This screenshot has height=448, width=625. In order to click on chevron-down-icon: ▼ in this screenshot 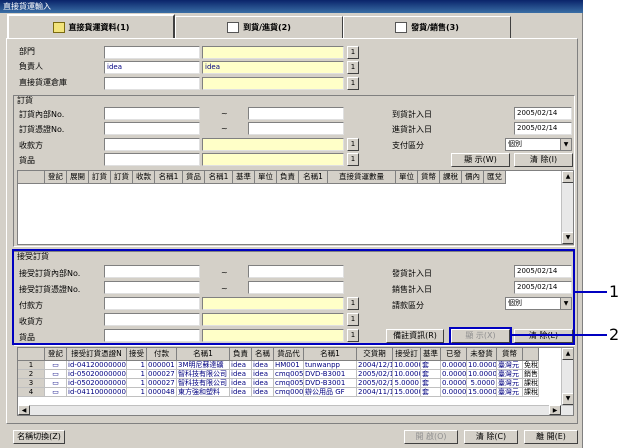, I will do `click(565, 144)`.